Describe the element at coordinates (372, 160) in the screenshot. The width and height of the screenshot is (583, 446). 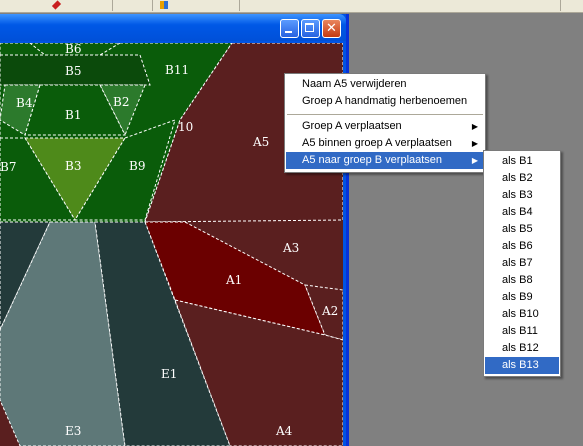
I see `menu-item-label: A5 naar groep B verplaatsen` at that location.